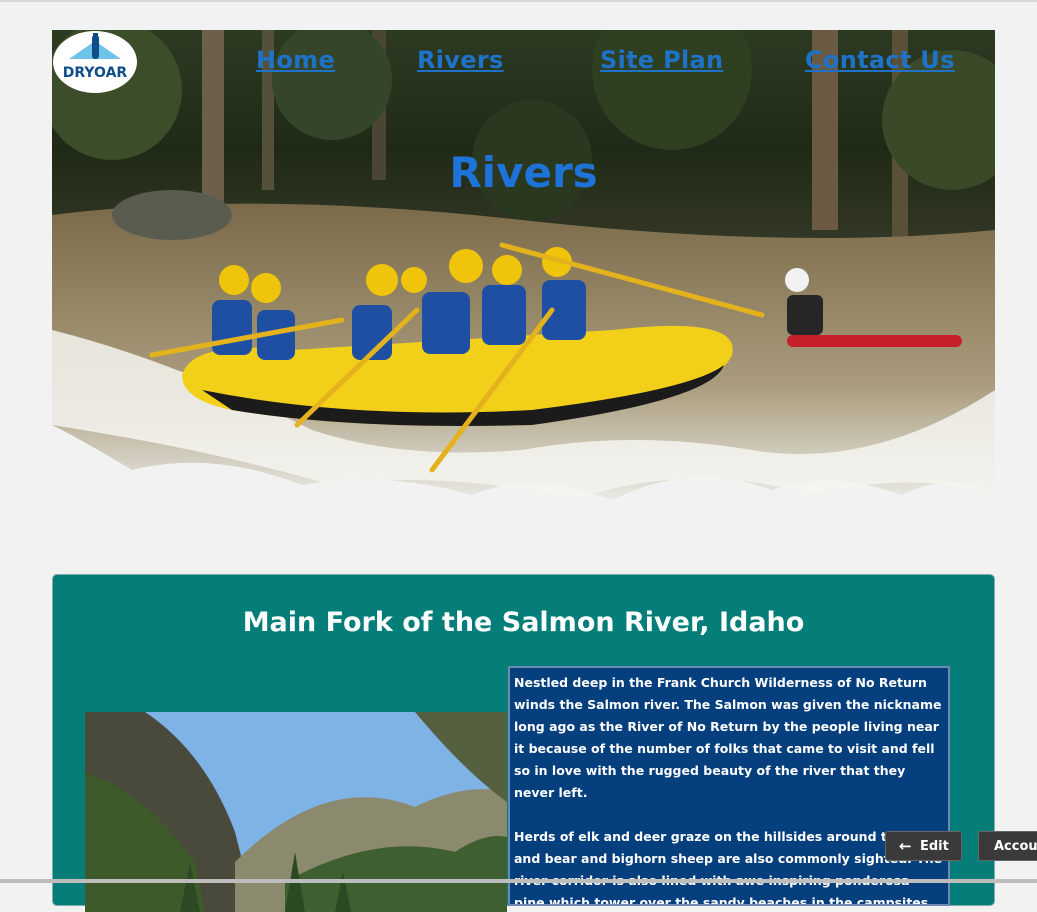 The width and height of the screenshot is (1037, 912). What do you see at coordinates (460, 60) in the screenshot?
I see `nav-rivers-link: Rivers` at bounding box center [460, 60].